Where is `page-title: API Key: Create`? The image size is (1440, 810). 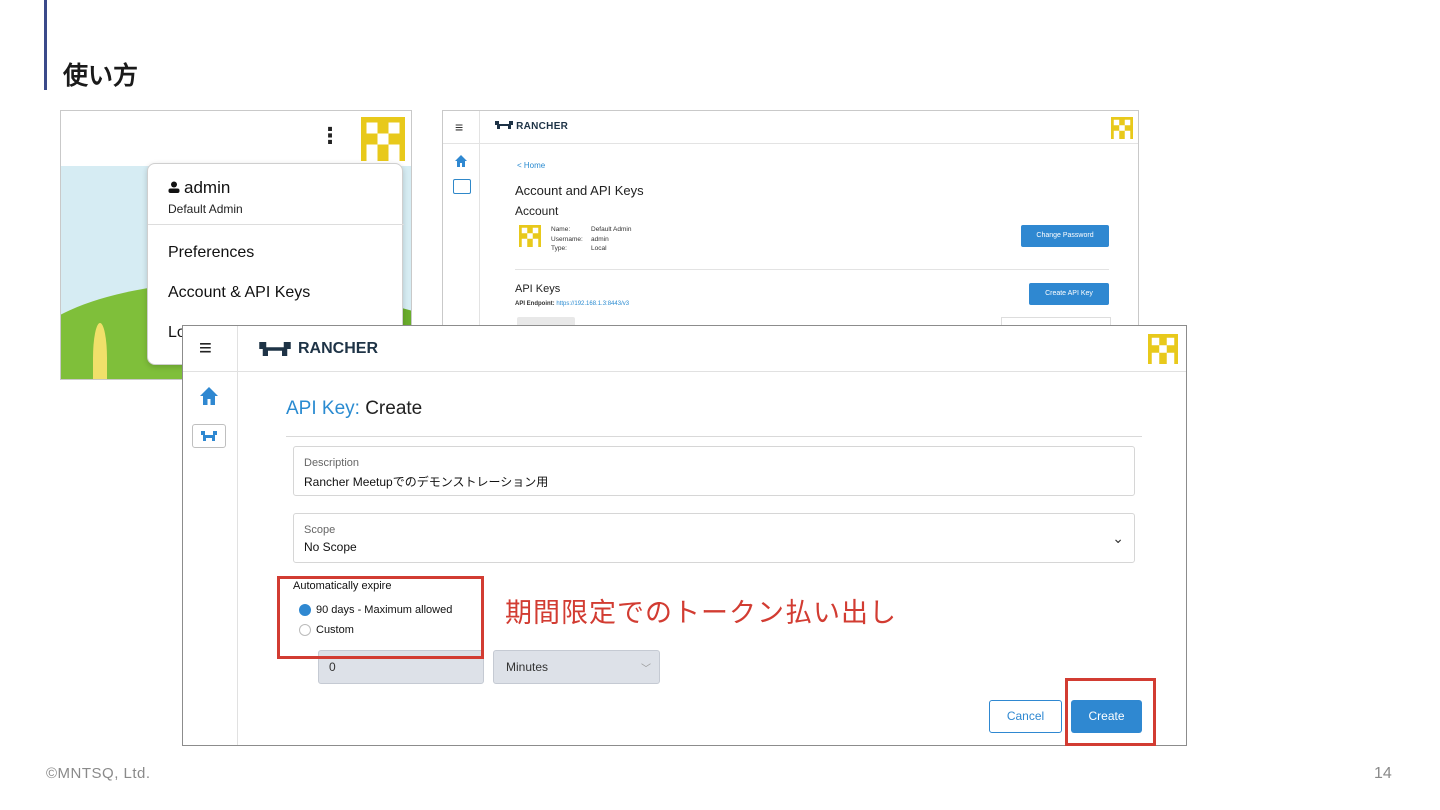 page-title: API Key: Create is located at coordinates (354, 408).